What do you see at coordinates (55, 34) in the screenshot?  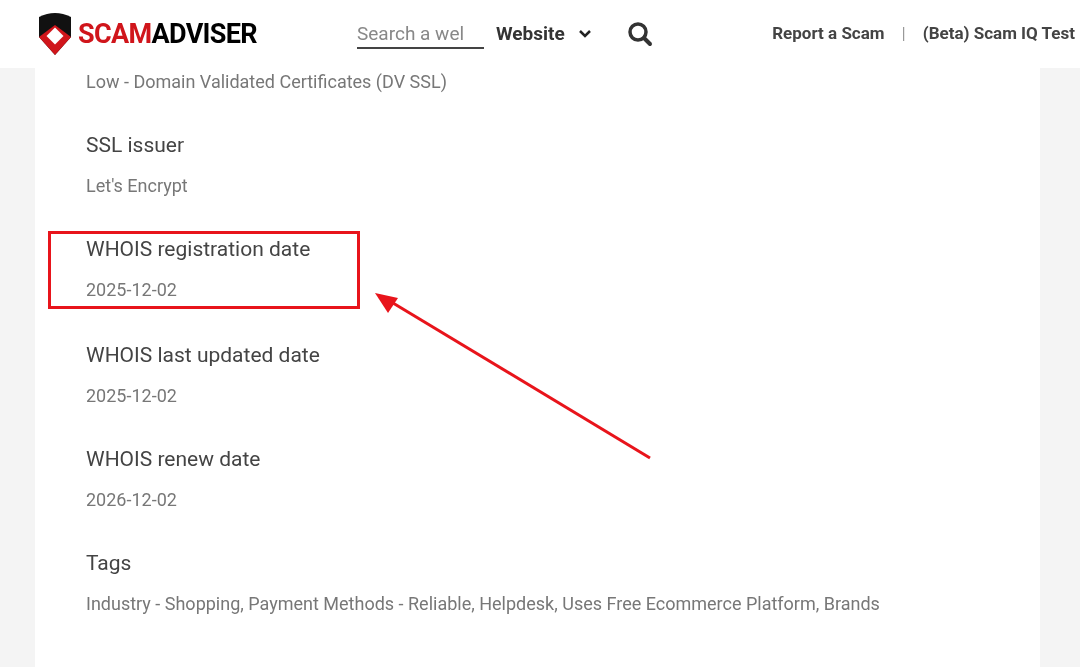 I see `shield-logo-icon` at bounding box center [55, 34].